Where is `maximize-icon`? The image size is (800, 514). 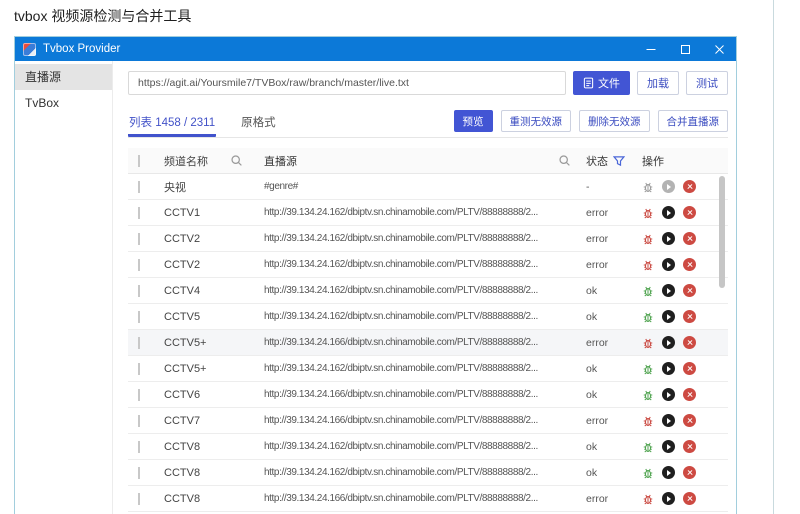 maximize-icon is located at coordinates (685, 49).